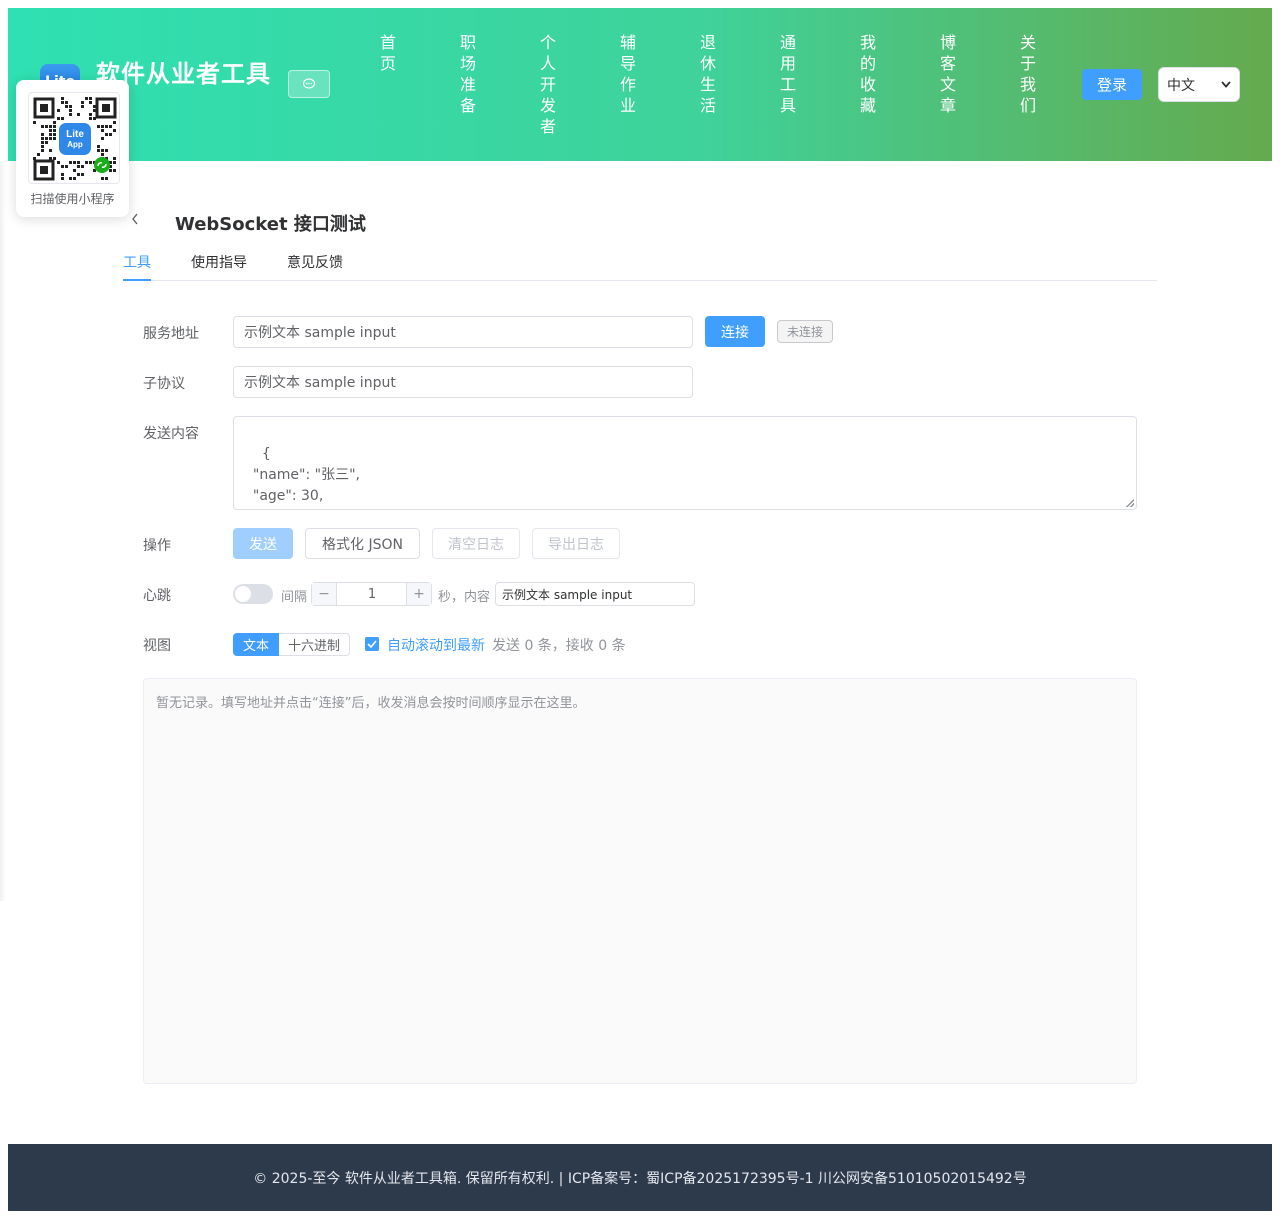 Image resolution: width=1280 pixels, height=1219 pixels. Describe the element at coordinates (164, 384) in the screenshot. I see `subprotocol-label: 子协议` at that location.